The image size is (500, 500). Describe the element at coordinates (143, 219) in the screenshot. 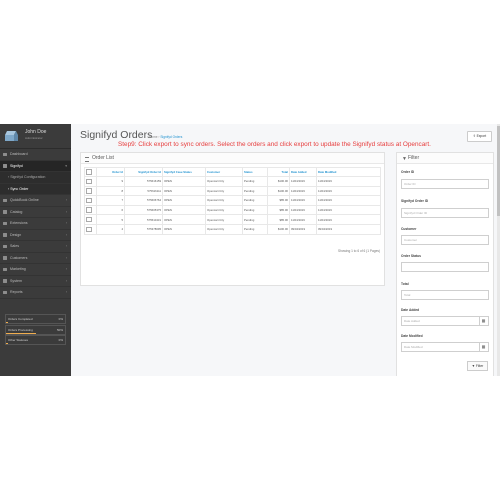

I see `signifyd-order-id-cell: 575510431` at that location.